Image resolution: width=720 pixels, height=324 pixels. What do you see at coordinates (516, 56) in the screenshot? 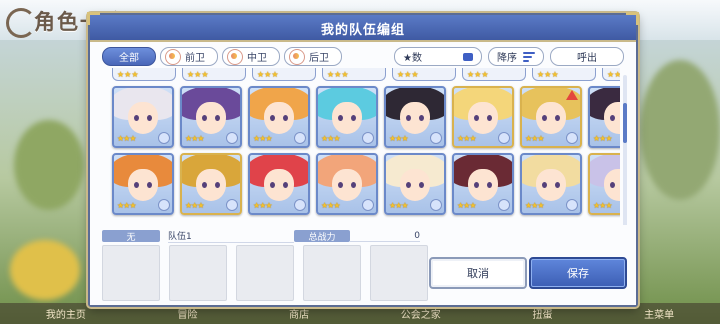
I see `sort-order-button: 降序` at bounding box center [516, 56].